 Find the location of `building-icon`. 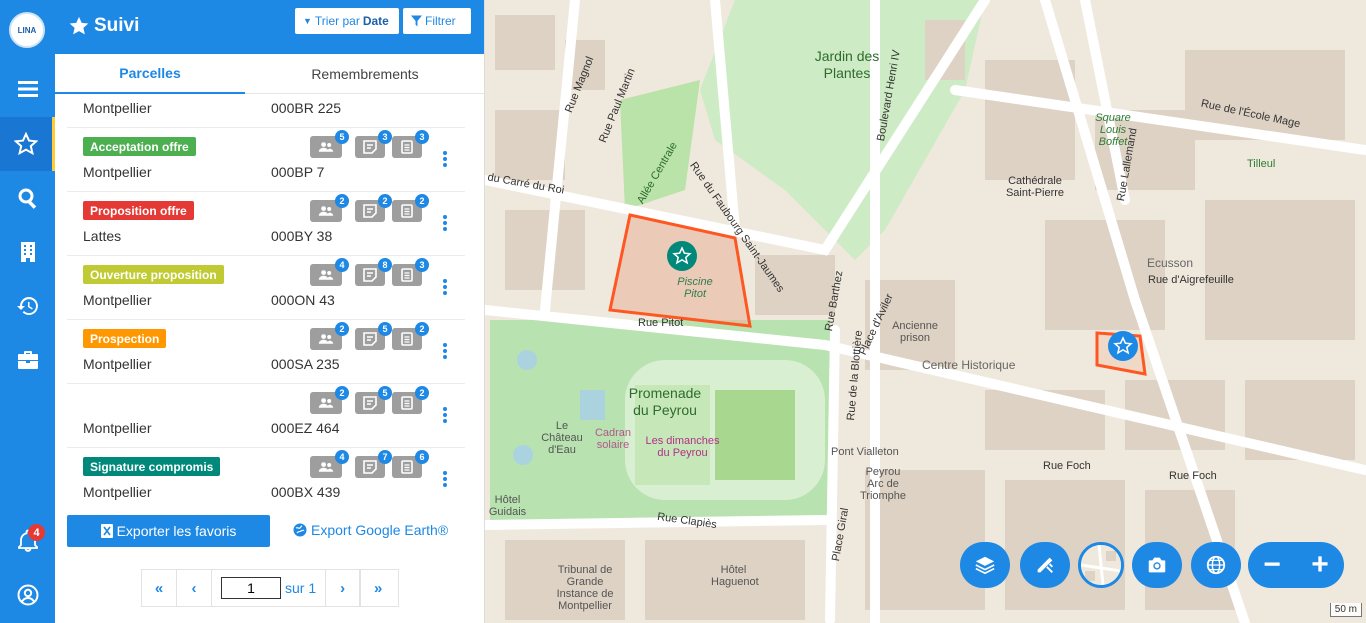

building-icon is located at coordinates (27, 252).